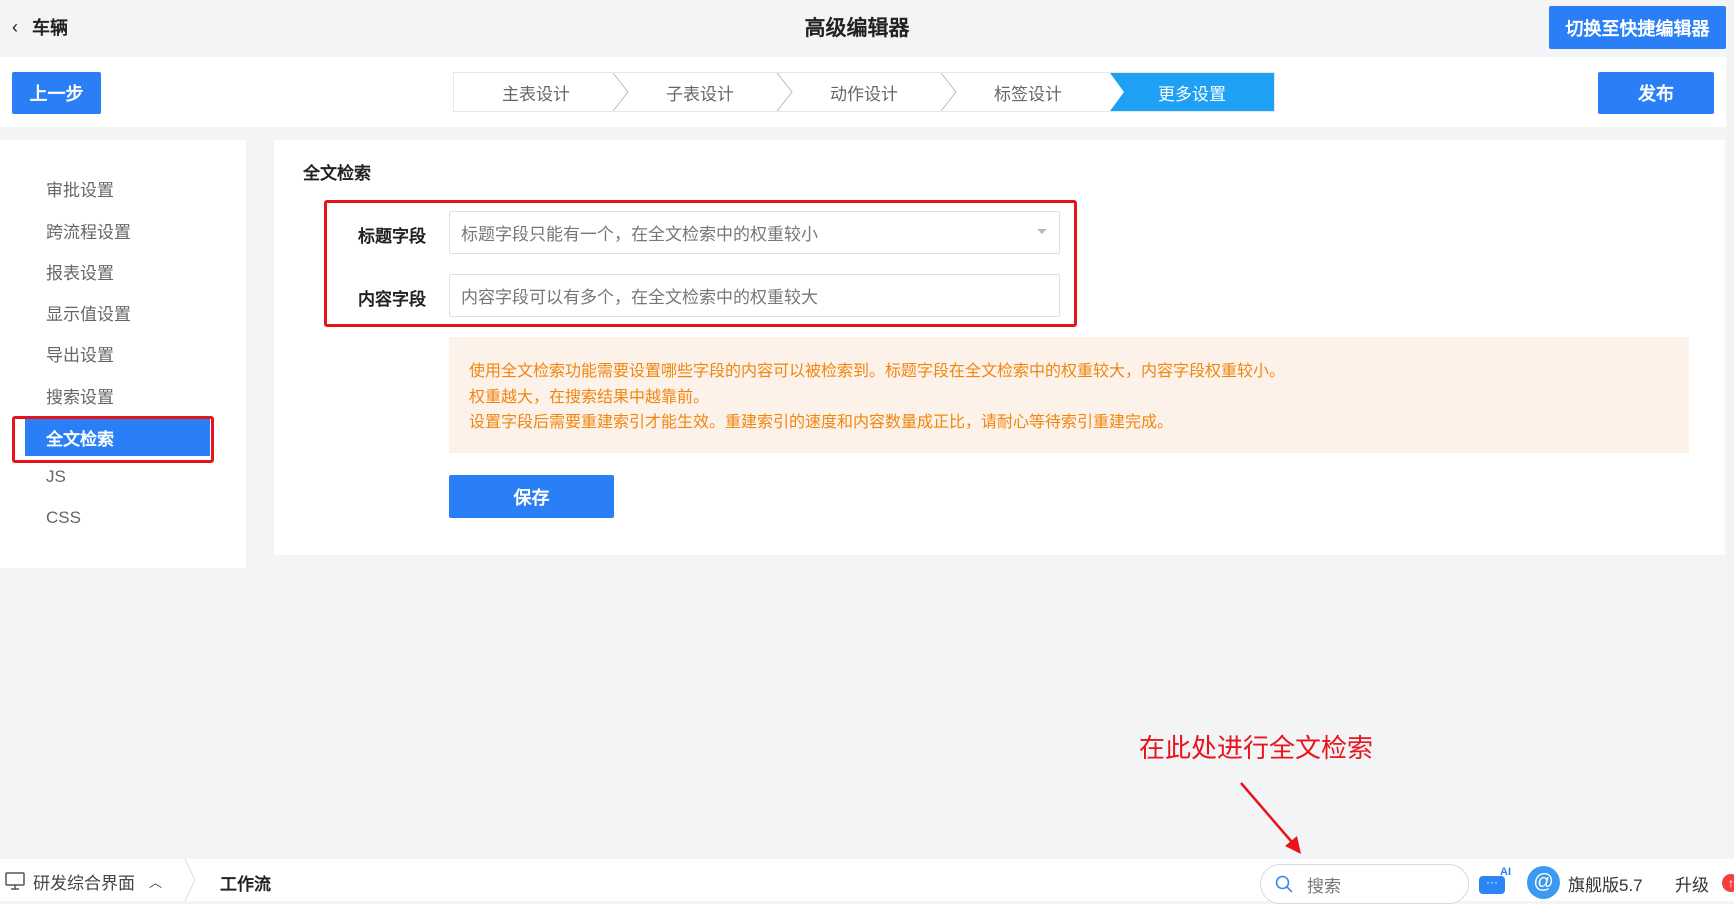 This screenshot has height=904, width=1734. I want to click on workspace-label: 研发综合界面, so click(84, 883).